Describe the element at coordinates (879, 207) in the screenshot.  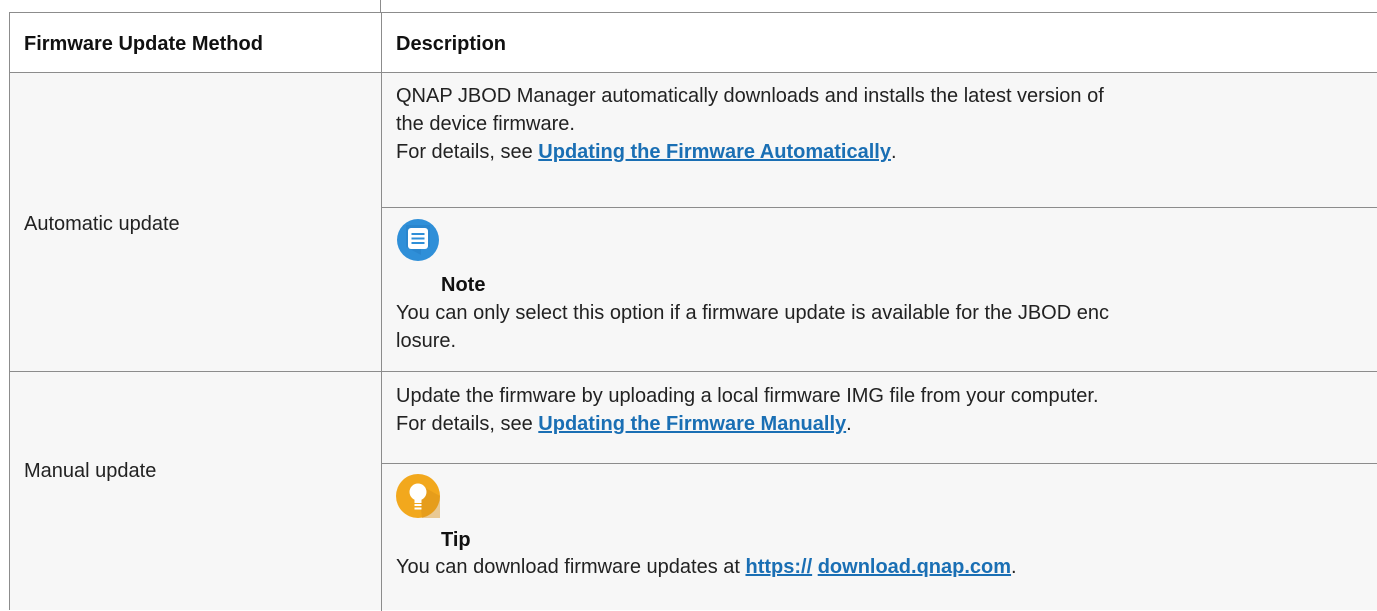
I see `row1-subdivider` at that location.